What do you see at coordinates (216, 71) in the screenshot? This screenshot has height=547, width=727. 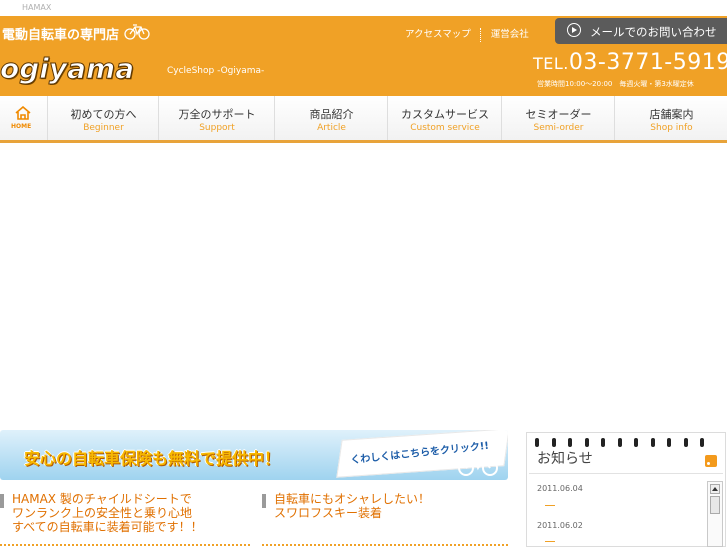 I see `logo-subtitle: CycleShop -Ogiyama-` at bounding box center [216, 71].